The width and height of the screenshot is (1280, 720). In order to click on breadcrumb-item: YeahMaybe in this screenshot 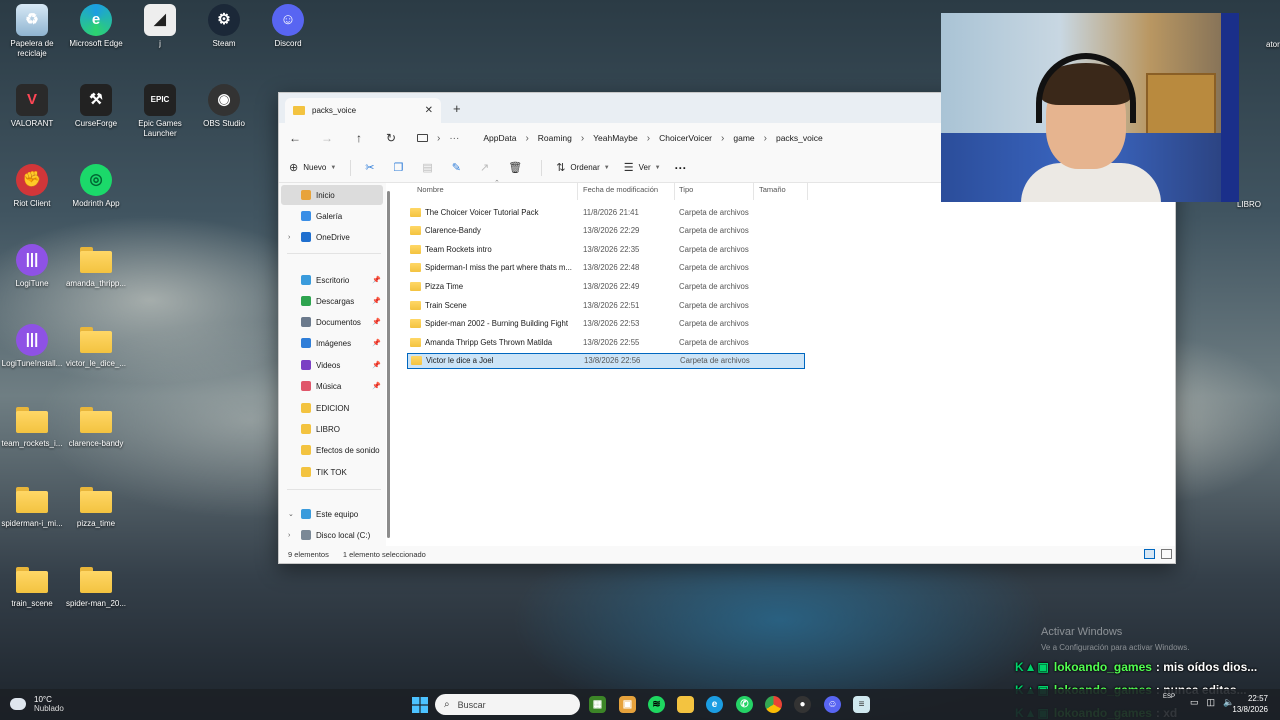, I will do `click(615, 138)`.